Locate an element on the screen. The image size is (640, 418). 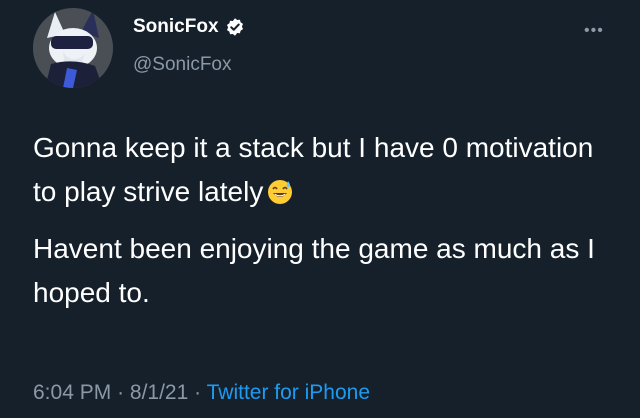
grinning-sweat-emoji is located at coordinates (280, 192).